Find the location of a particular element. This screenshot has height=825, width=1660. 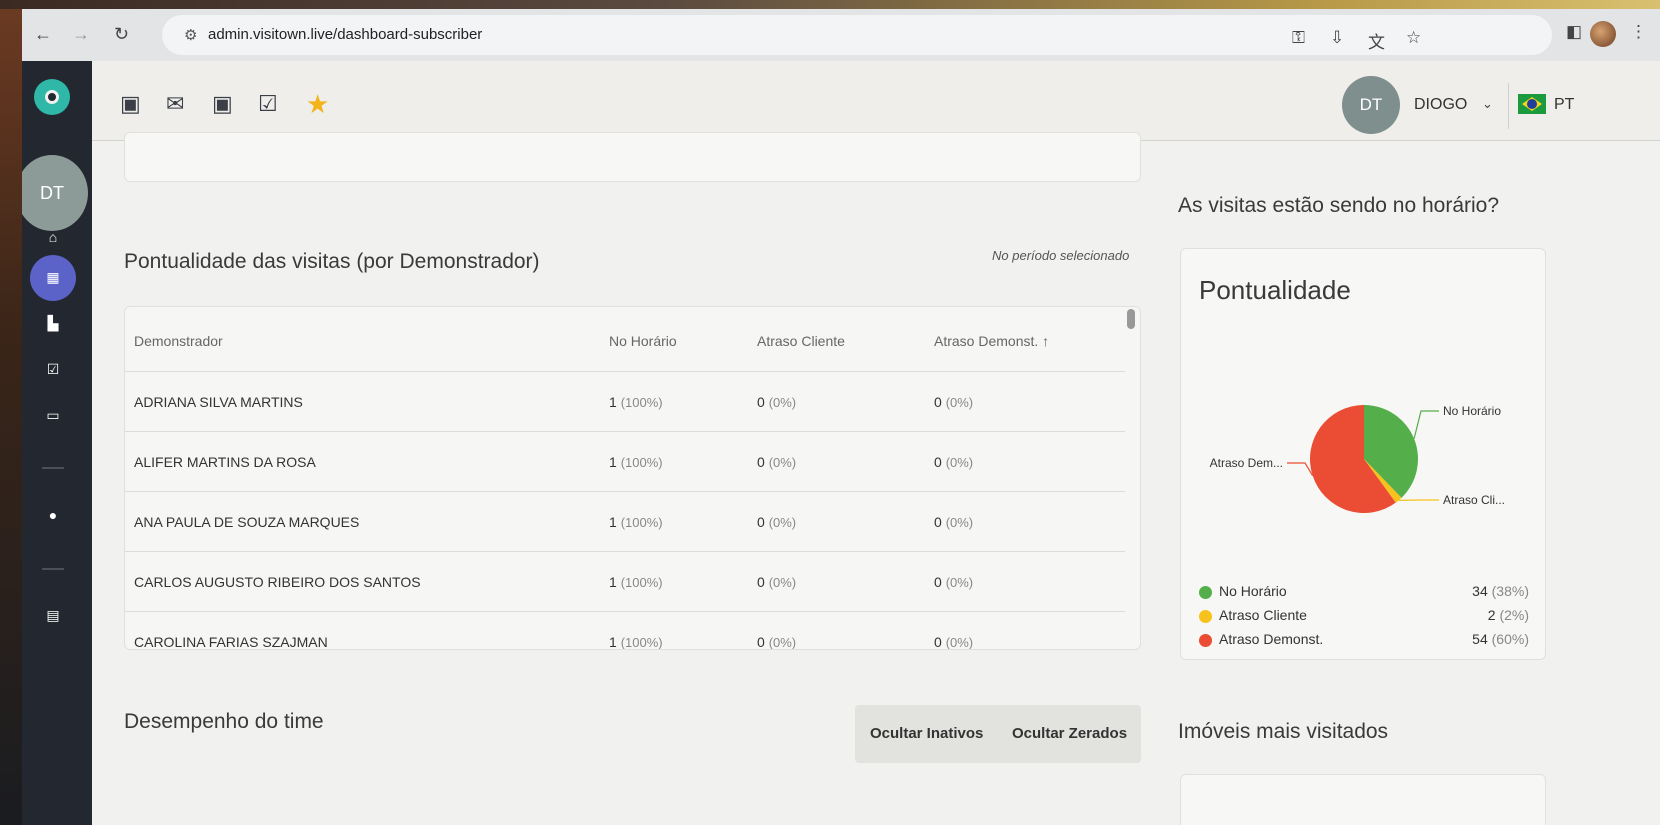

browser-menu-icon: ⋮ is located at coordinates (1638, 32).